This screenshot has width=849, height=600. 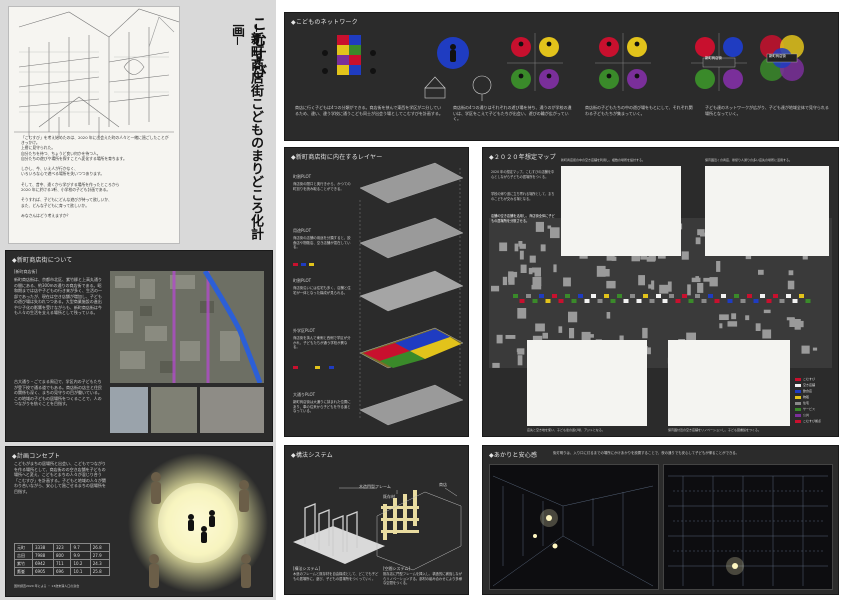 What do you see at coordinates (815, 400) in the screenshot?
I see `map-legend: こむすび 空き店舗 飲食店 物販 住宅 サービス 公共 こむすび拠点` at bounding box center [815, 400].